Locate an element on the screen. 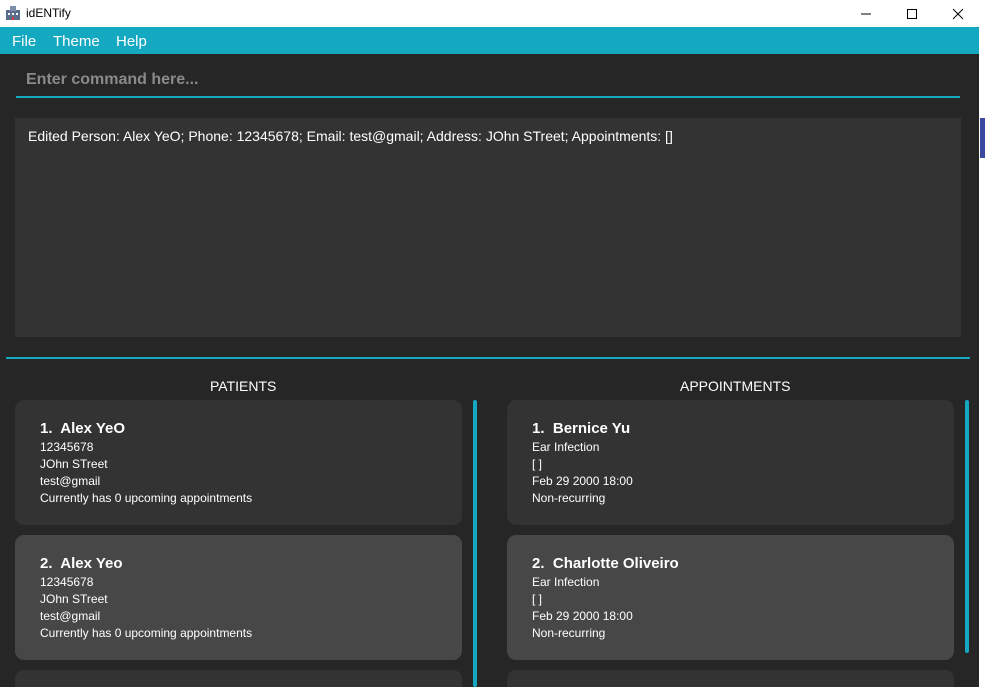  maximize-icon is located at coordinates (912, 13).